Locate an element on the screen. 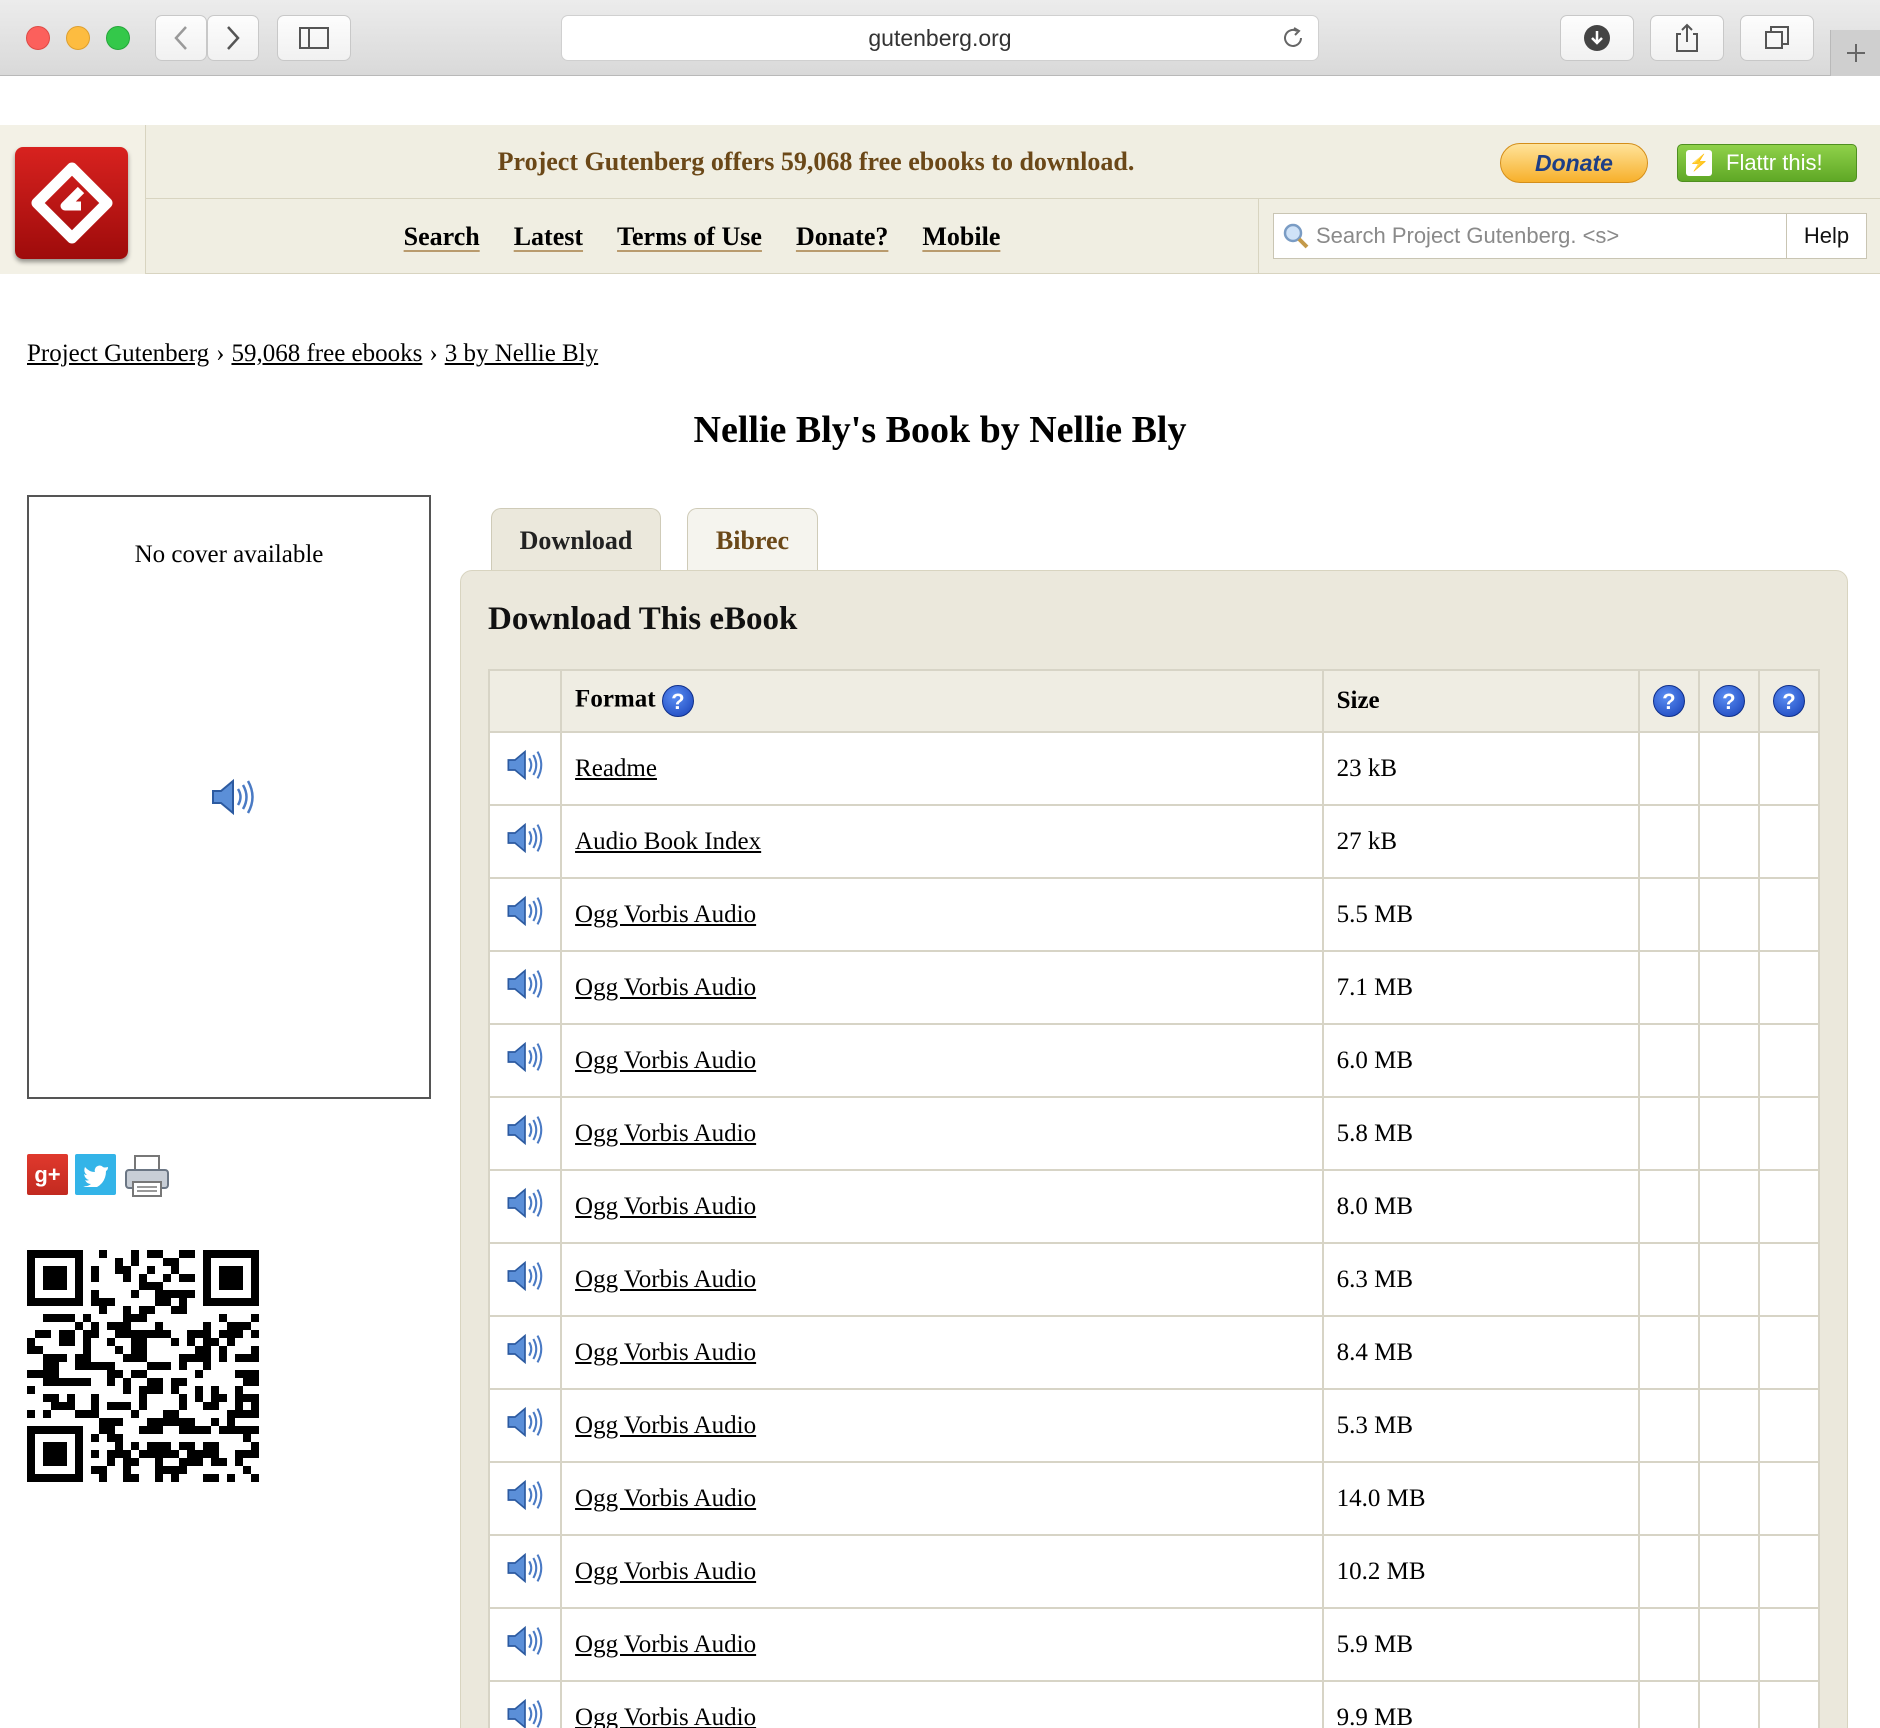 Image resolution: width=1880 pixels, height=1728 pixels. back-button is located at coordinates (181, 38).